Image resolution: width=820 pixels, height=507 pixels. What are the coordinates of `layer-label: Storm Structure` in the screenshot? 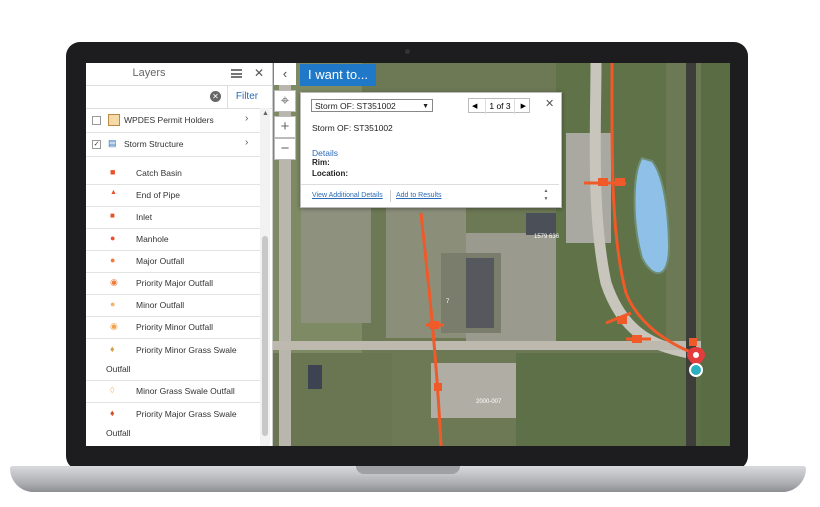 It's located at (154, 144).